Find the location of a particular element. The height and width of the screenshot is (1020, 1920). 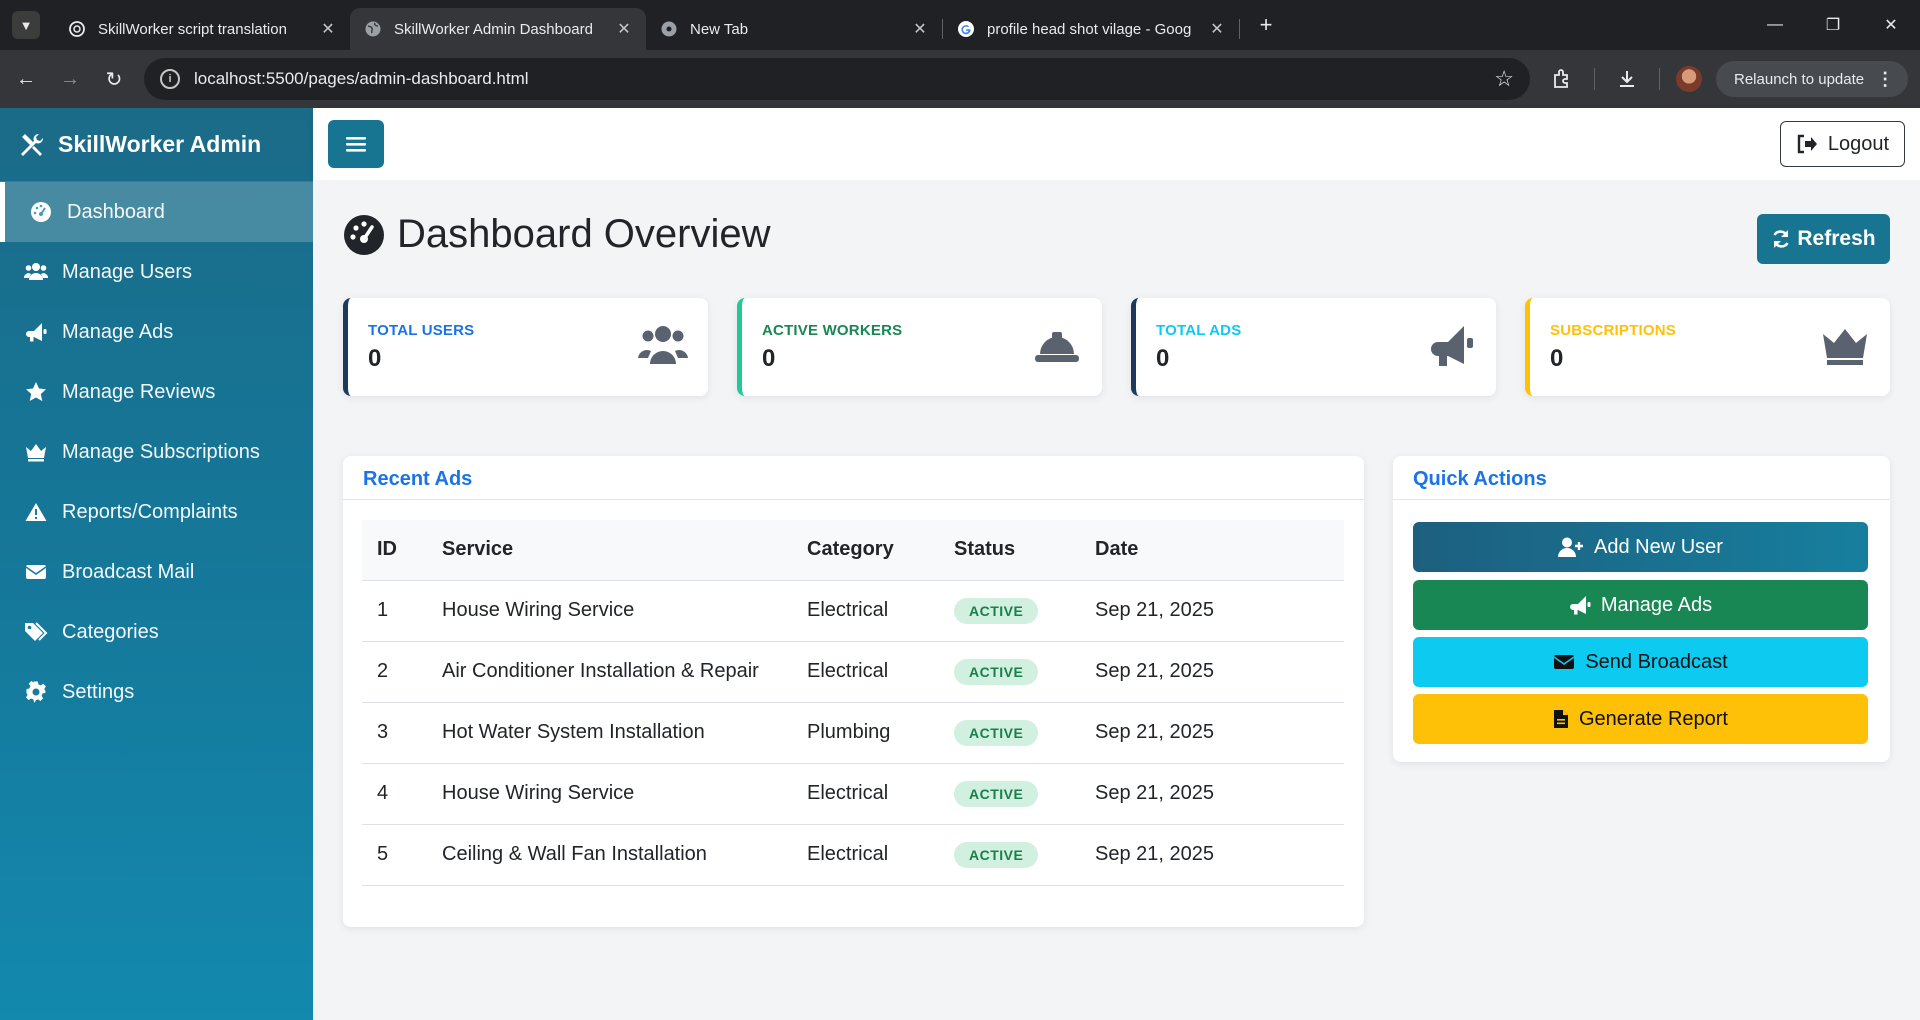

tab-title: profile head shot vilage - Goog is located at coordinates (1089, 29).